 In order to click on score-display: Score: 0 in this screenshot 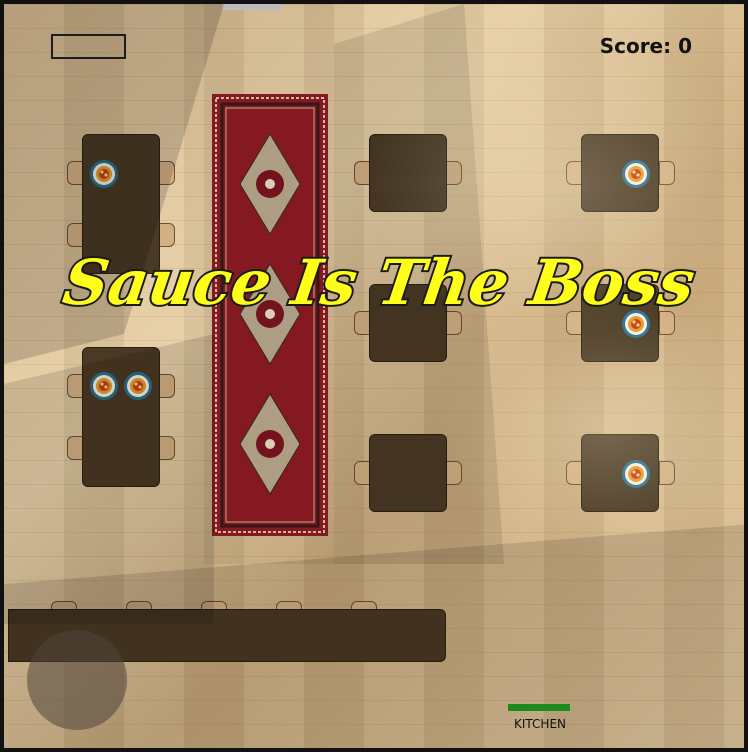, I will do `click(645, 46)`.